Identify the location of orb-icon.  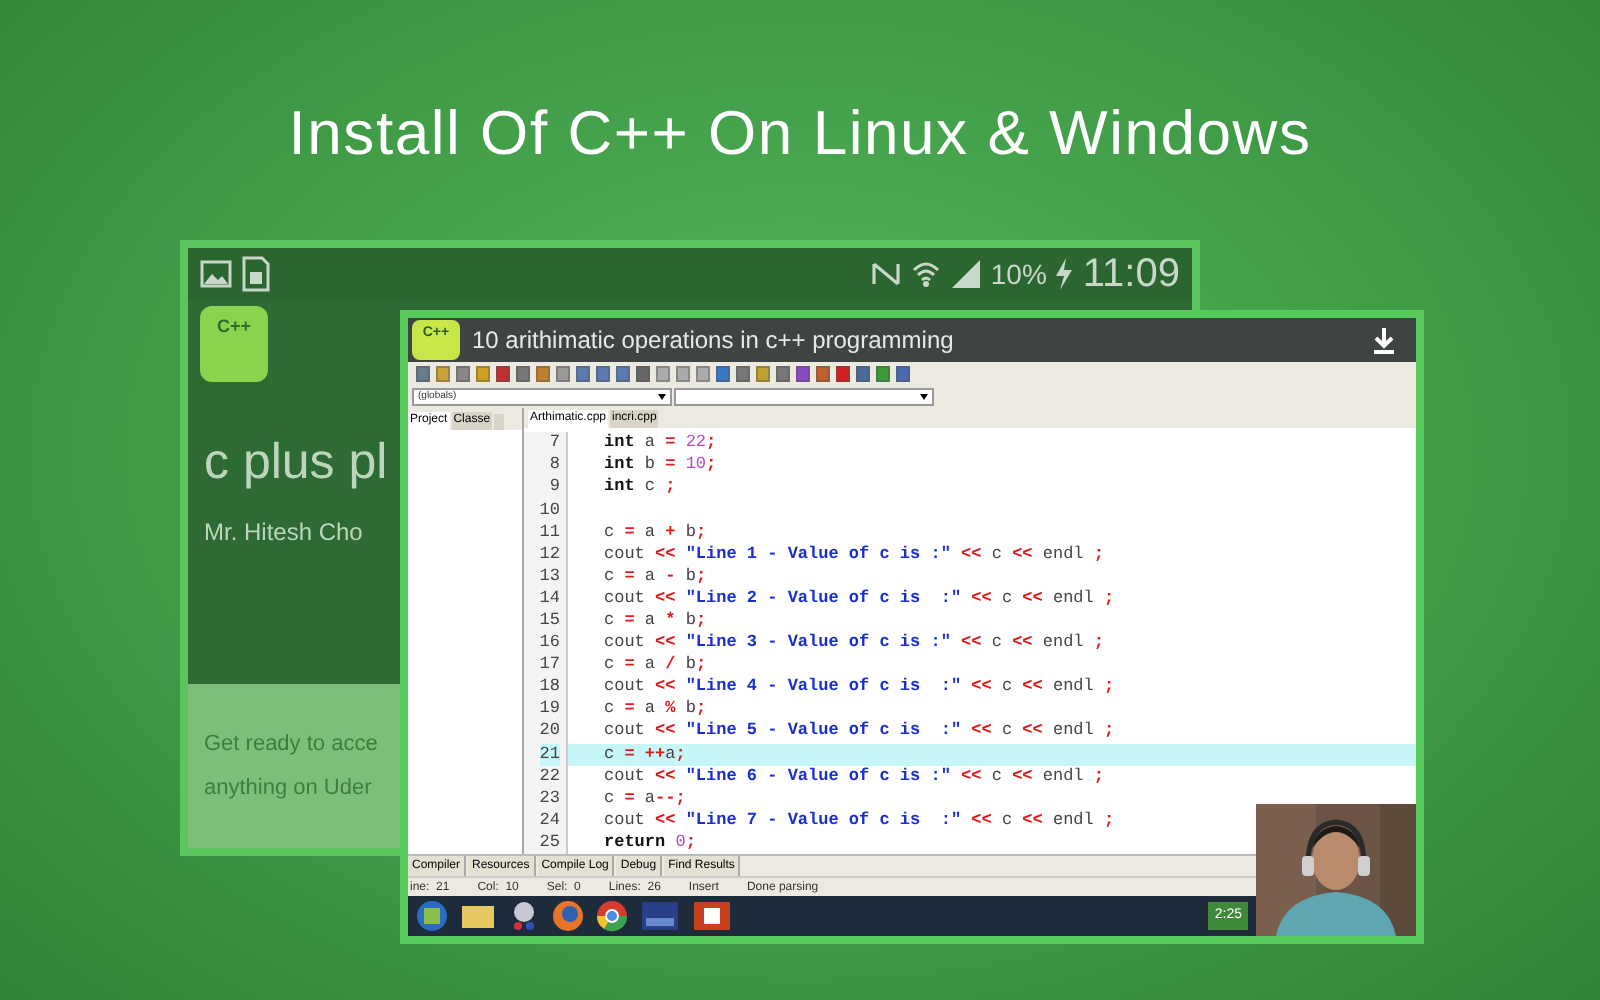
(432, 916).